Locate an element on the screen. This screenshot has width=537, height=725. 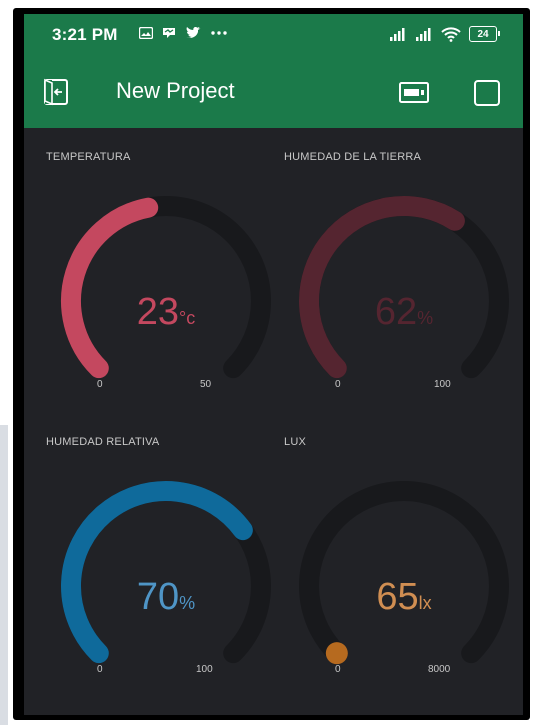
gauge-label: LUX is located at coordinates (295, 442).